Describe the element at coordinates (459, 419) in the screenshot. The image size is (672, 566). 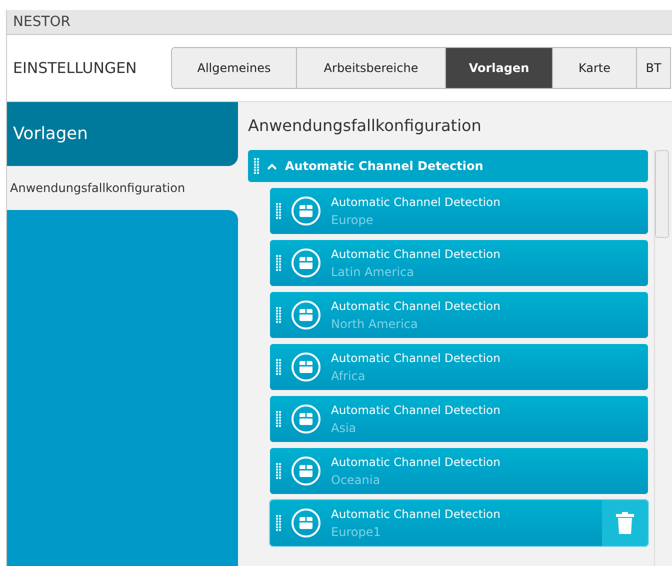
I see `template-item: Automatic Channel Detection Asia` at that location.